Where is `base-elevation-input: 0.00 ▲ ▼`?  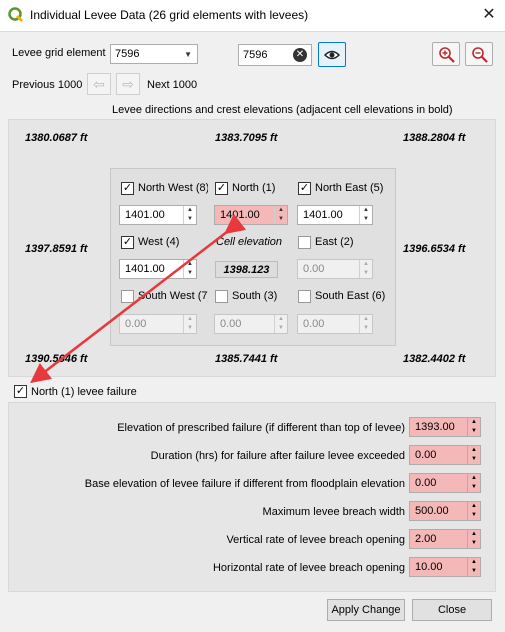 base-elevation-input: 0.00 ▲ ▼ is located at coordinates (445, 483).